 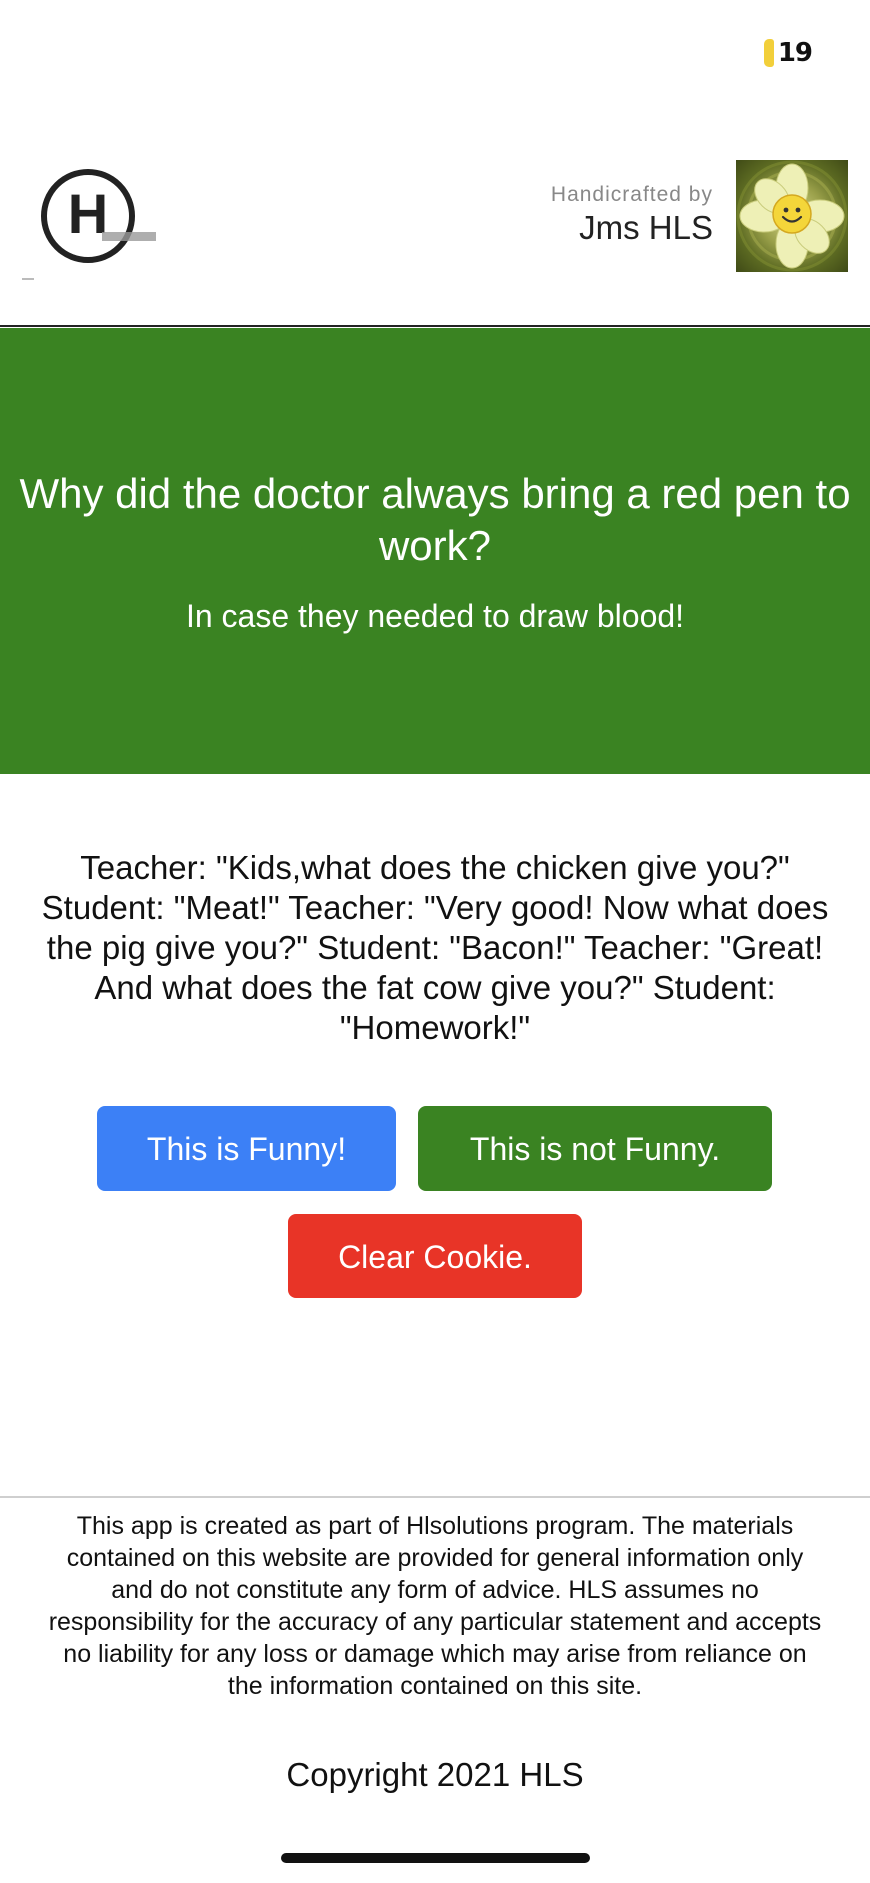 I want to click on credit-name: Jms HLS, so click(x=646, y=227).